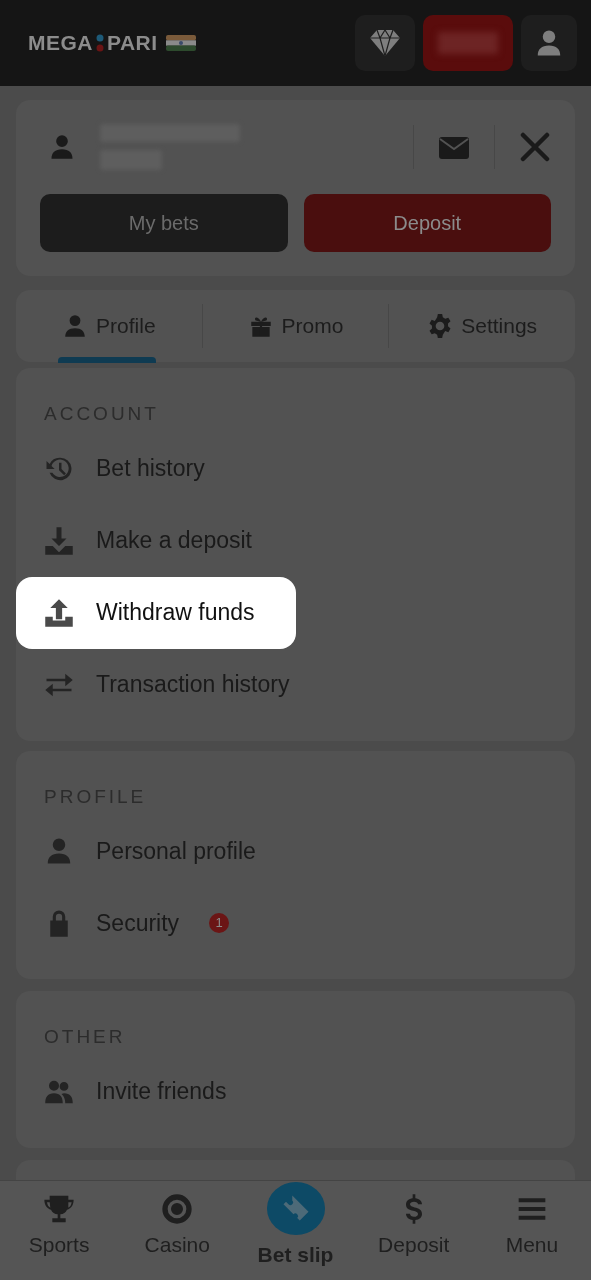 The width and height of the screenshot is (591, 1280). Describe the element at coordinates (100, 43) in the screenshot. I see `logo-dots-icon` at that location.